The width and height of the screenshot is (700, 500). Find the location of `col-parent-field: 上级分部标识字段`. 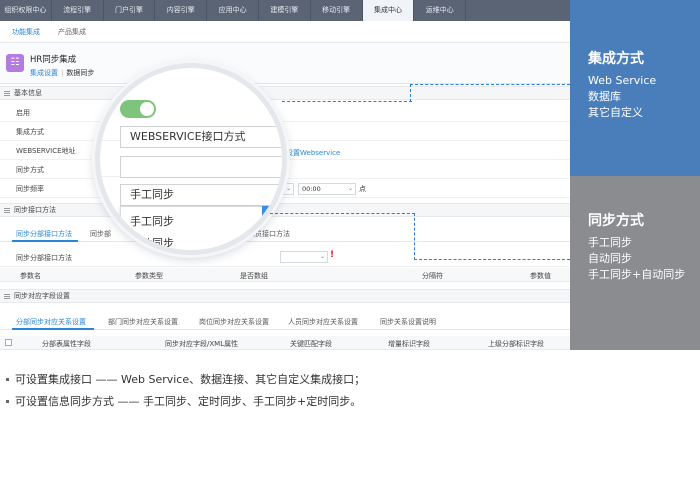

col-parent-field: 上级分部标识字段 is located at coordinates (516, 344).